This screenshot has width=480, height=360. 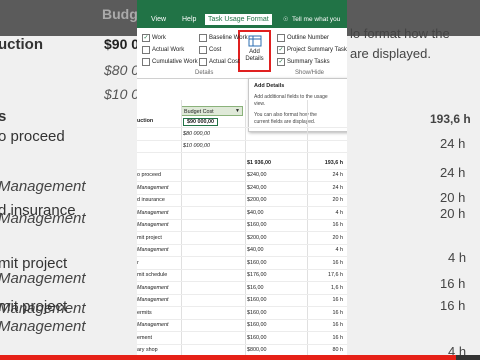 I want to click on background-task-label: o proceed, so click(x=32, y=136).